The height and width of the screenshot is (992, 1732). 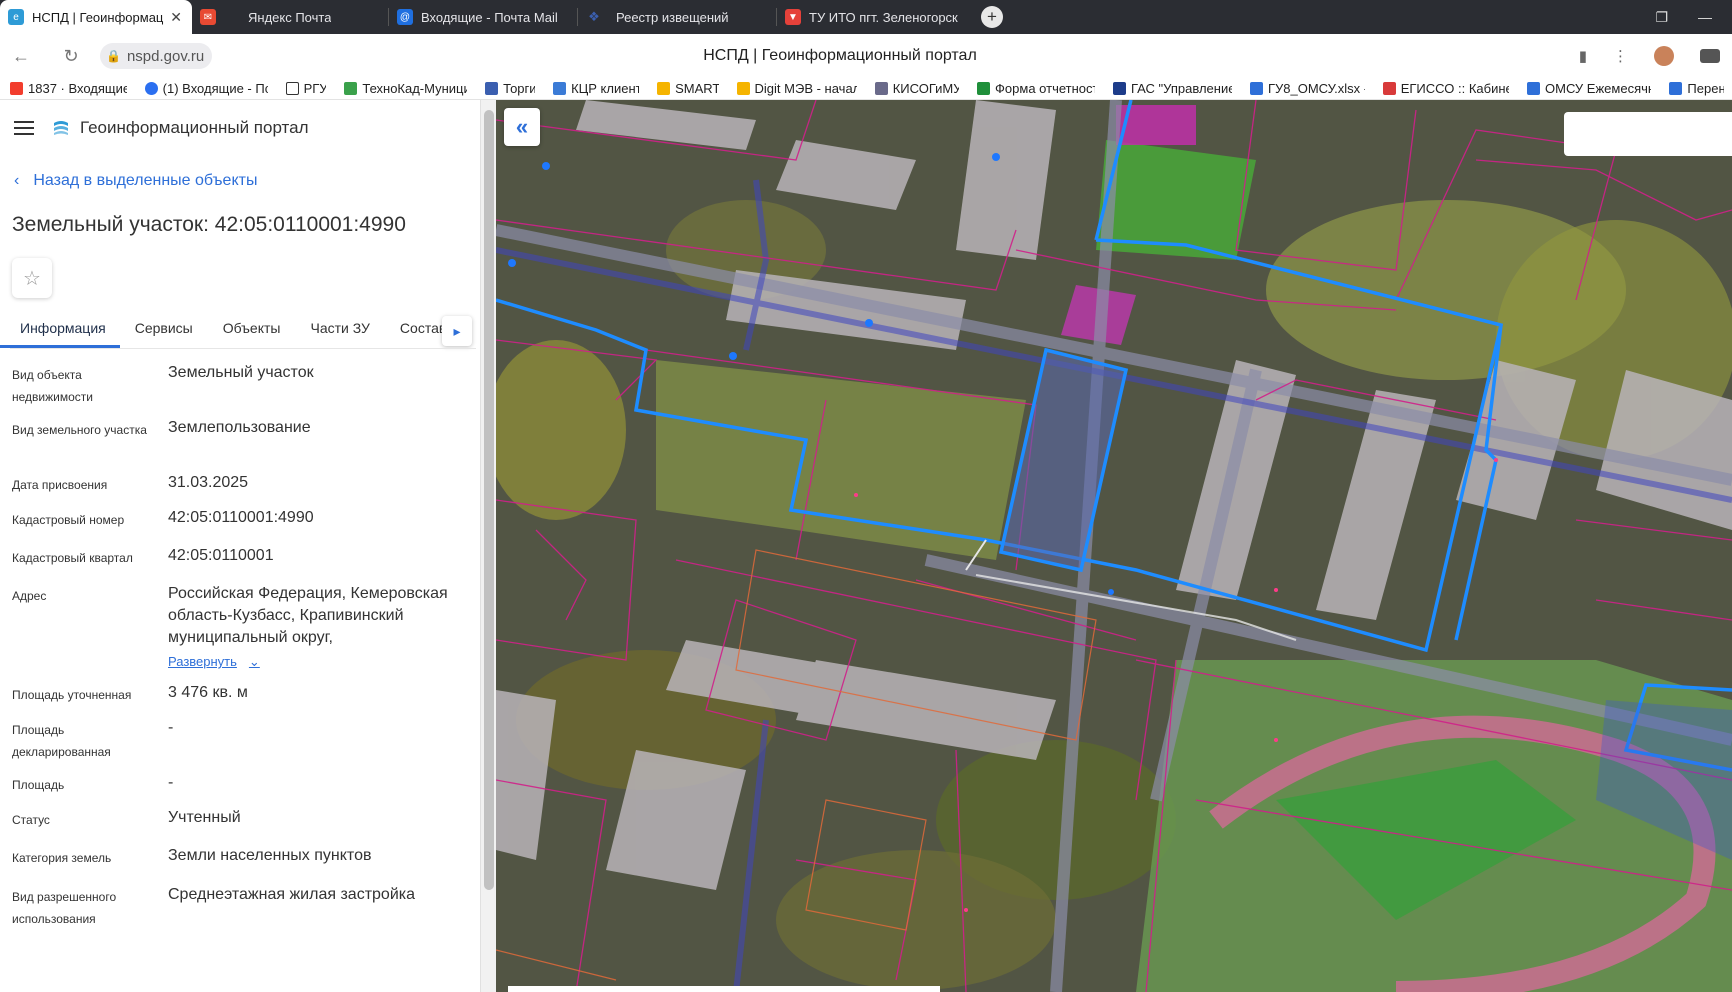 What do you see at coordinates (405, 17) in the screenshot?
I see `mail-ru-icon: @` at bounding box center [405, 17].